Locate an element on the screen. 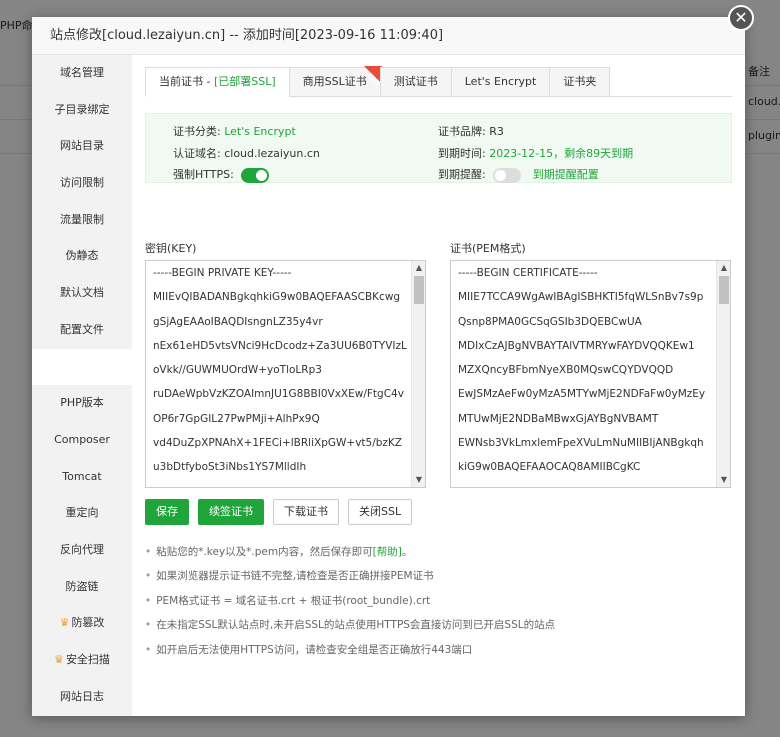 The image size is (780, 737). tab-commercial-label: 商用SSL证书 is located at coordinates (334, 81).